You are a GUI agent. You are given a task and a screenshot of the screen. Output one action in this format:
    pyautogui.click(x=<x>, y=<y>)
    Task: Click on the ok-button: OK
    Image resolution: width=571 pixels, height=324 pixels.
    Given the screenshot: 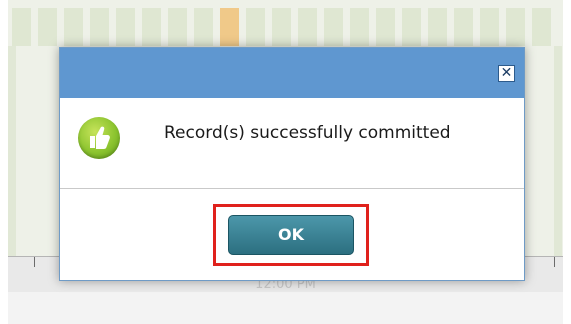 What is the action you would take?
    pyautogui.click(x=291, y=235)
    